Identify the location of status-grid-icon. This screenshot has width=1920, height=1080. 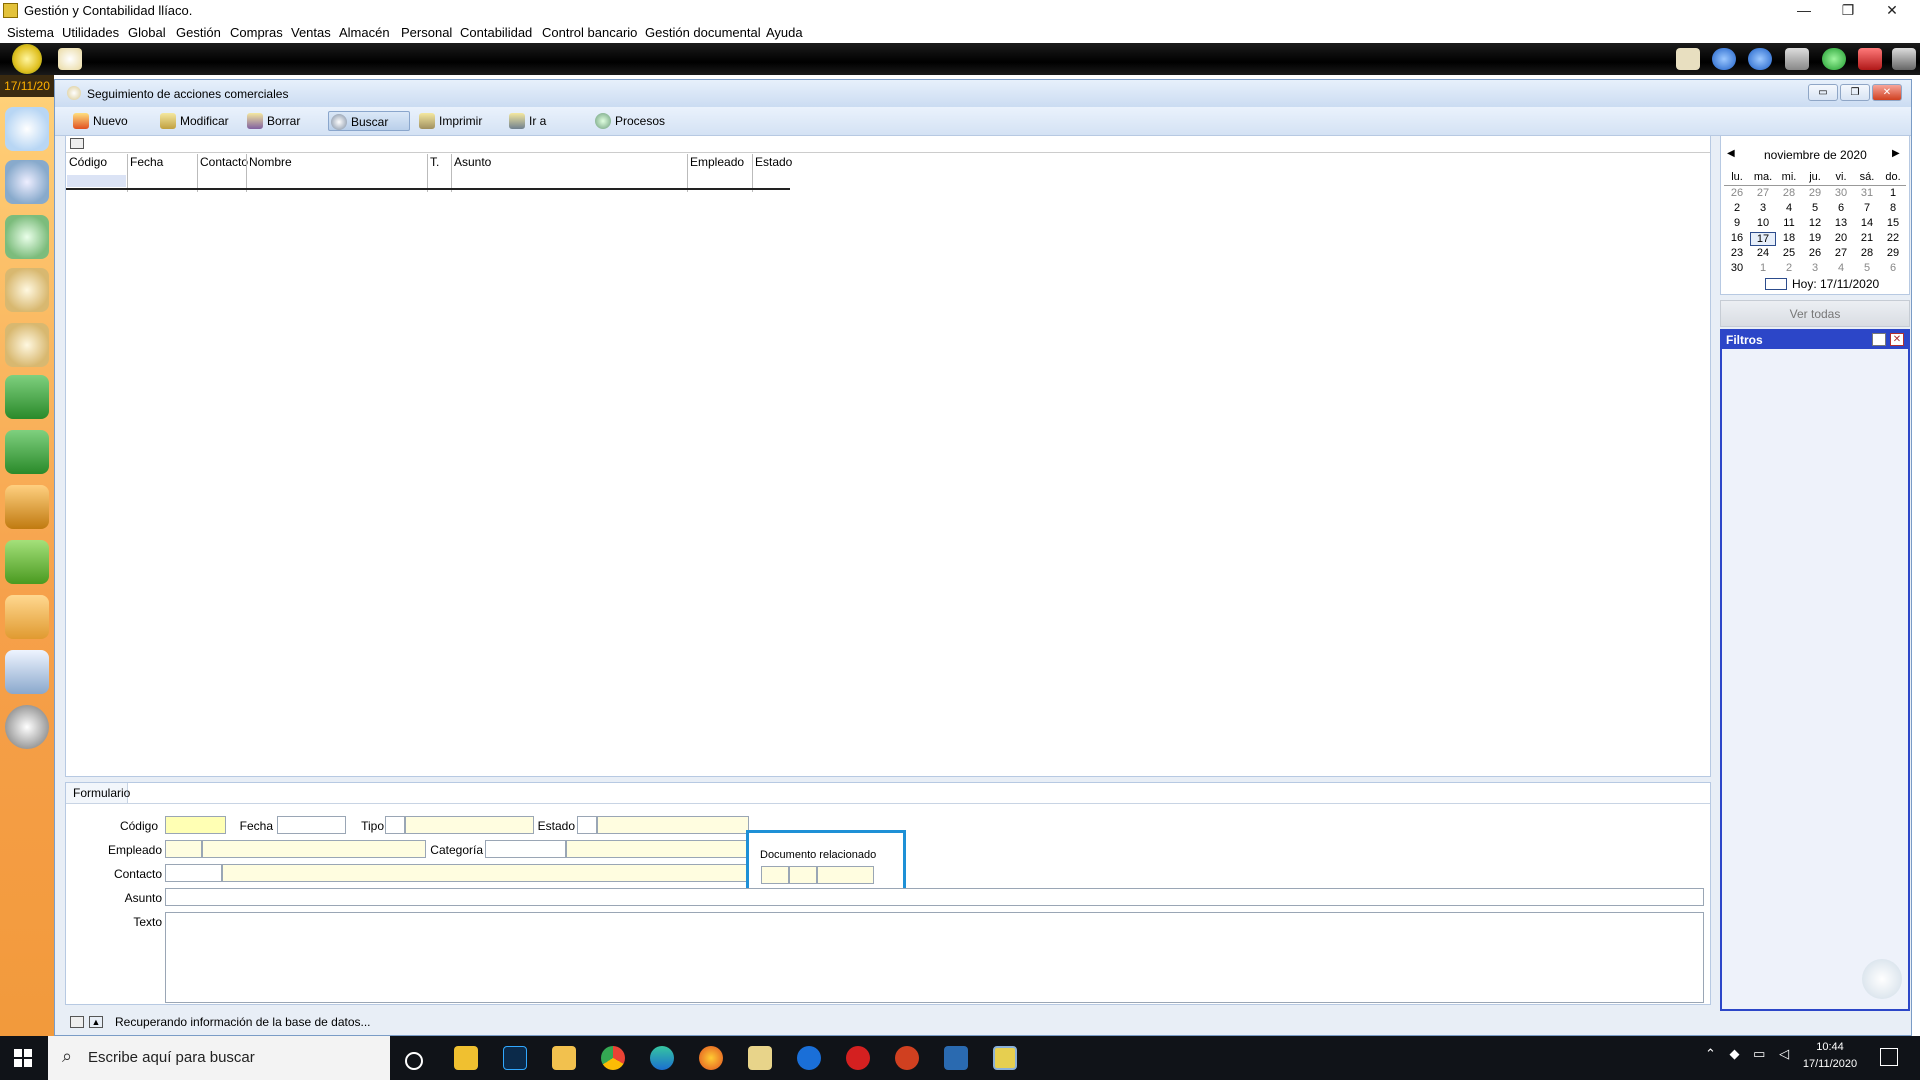
(77, 1022).